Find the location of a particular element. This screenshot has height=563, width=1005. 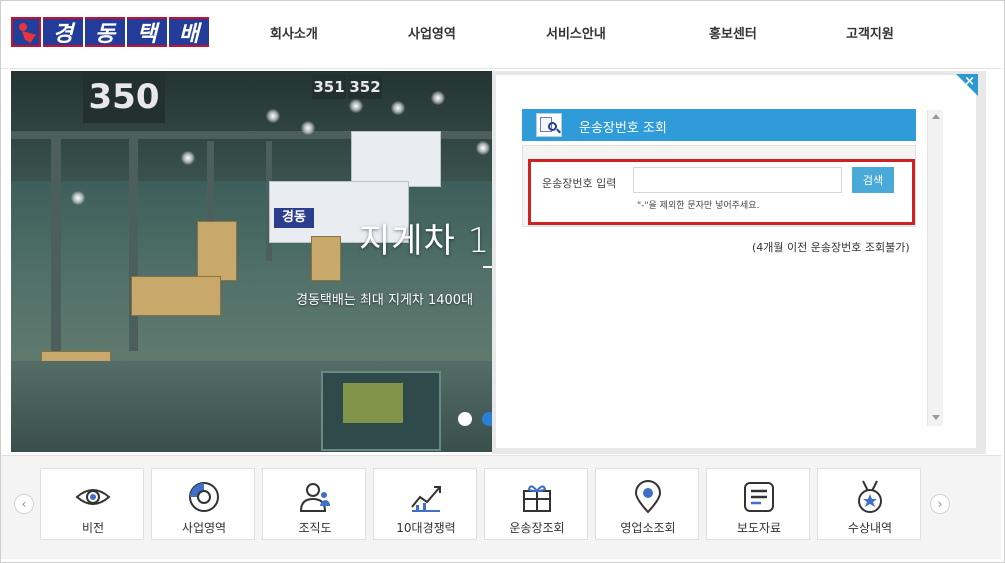

quick-item-label: 사업영역 is located at coordinates (204, 528).